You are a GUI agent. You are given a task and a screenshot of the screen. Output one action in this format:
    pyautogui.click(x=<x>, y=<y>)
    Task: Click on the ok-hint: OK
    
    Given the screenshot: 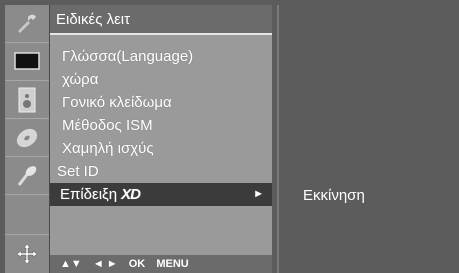 What is the action you would take?
    pyautogui.click(x=137, y=264)
    